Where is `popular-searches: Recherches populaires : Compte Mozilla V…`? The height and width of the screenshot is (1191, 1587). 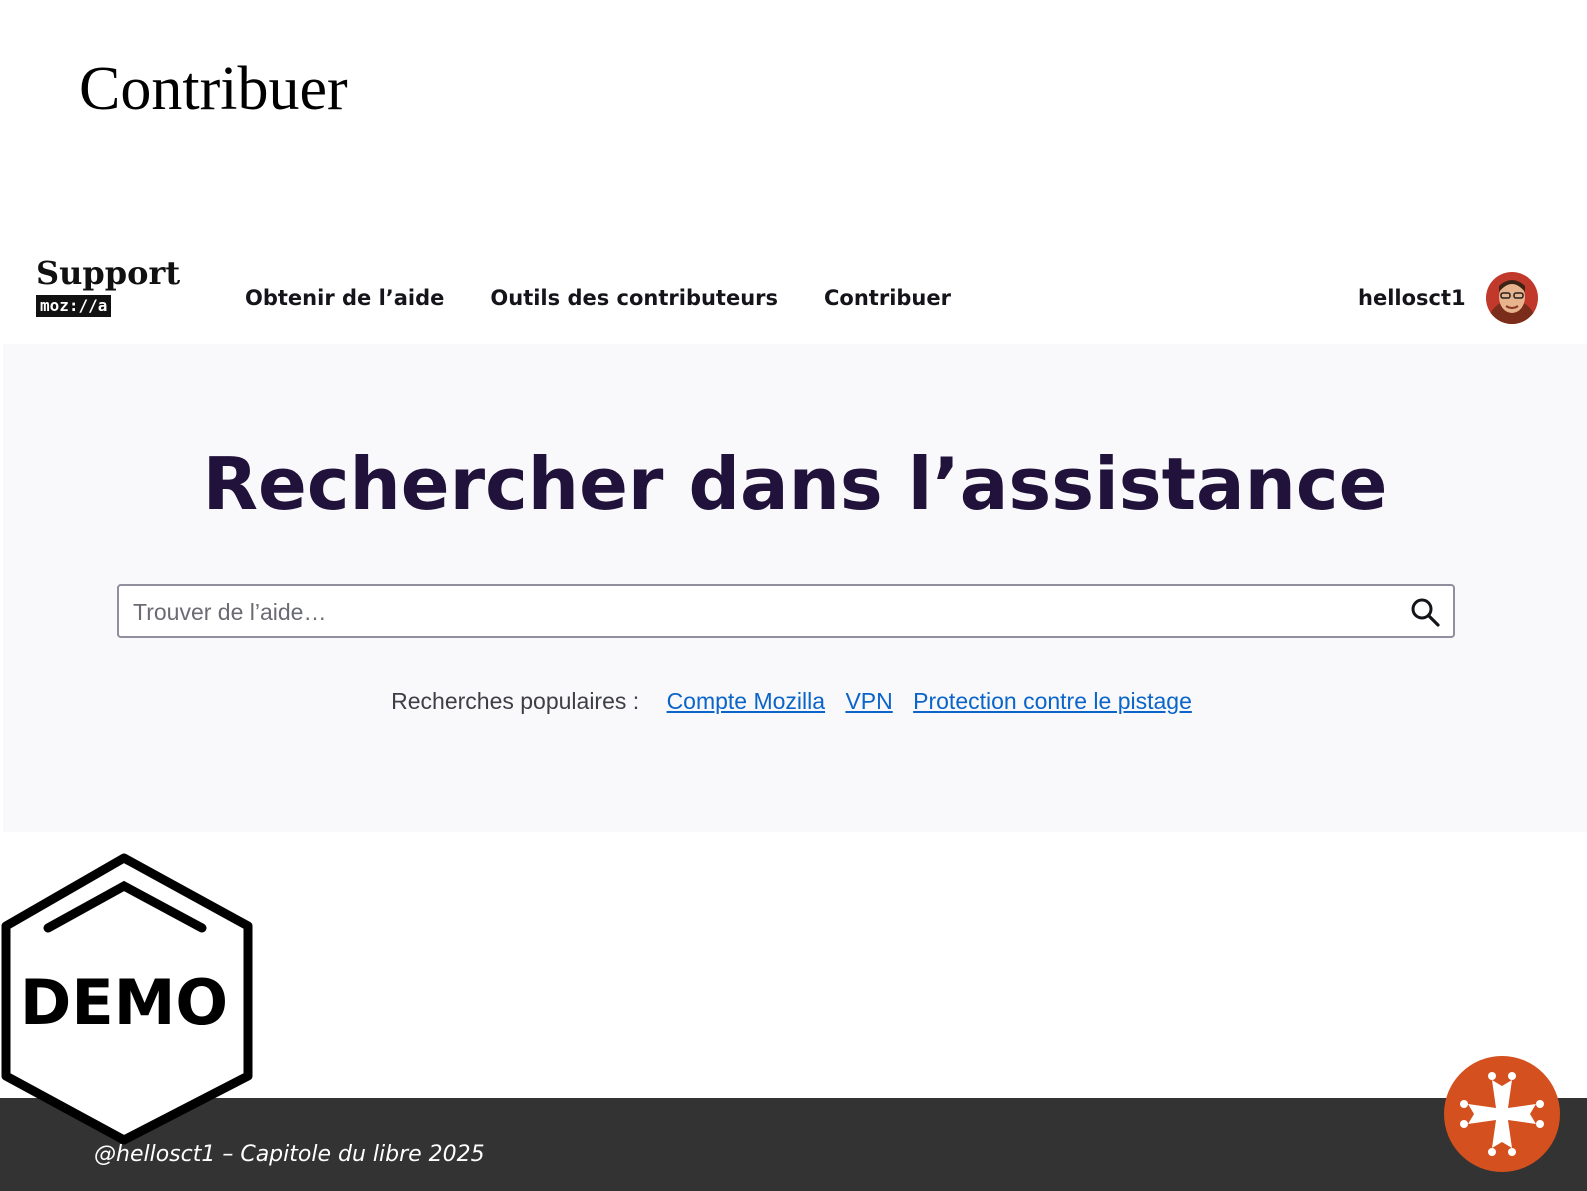
popular-searches: Recherches populaires : Compte Mozilla V… is located at coordinates (795, 701).